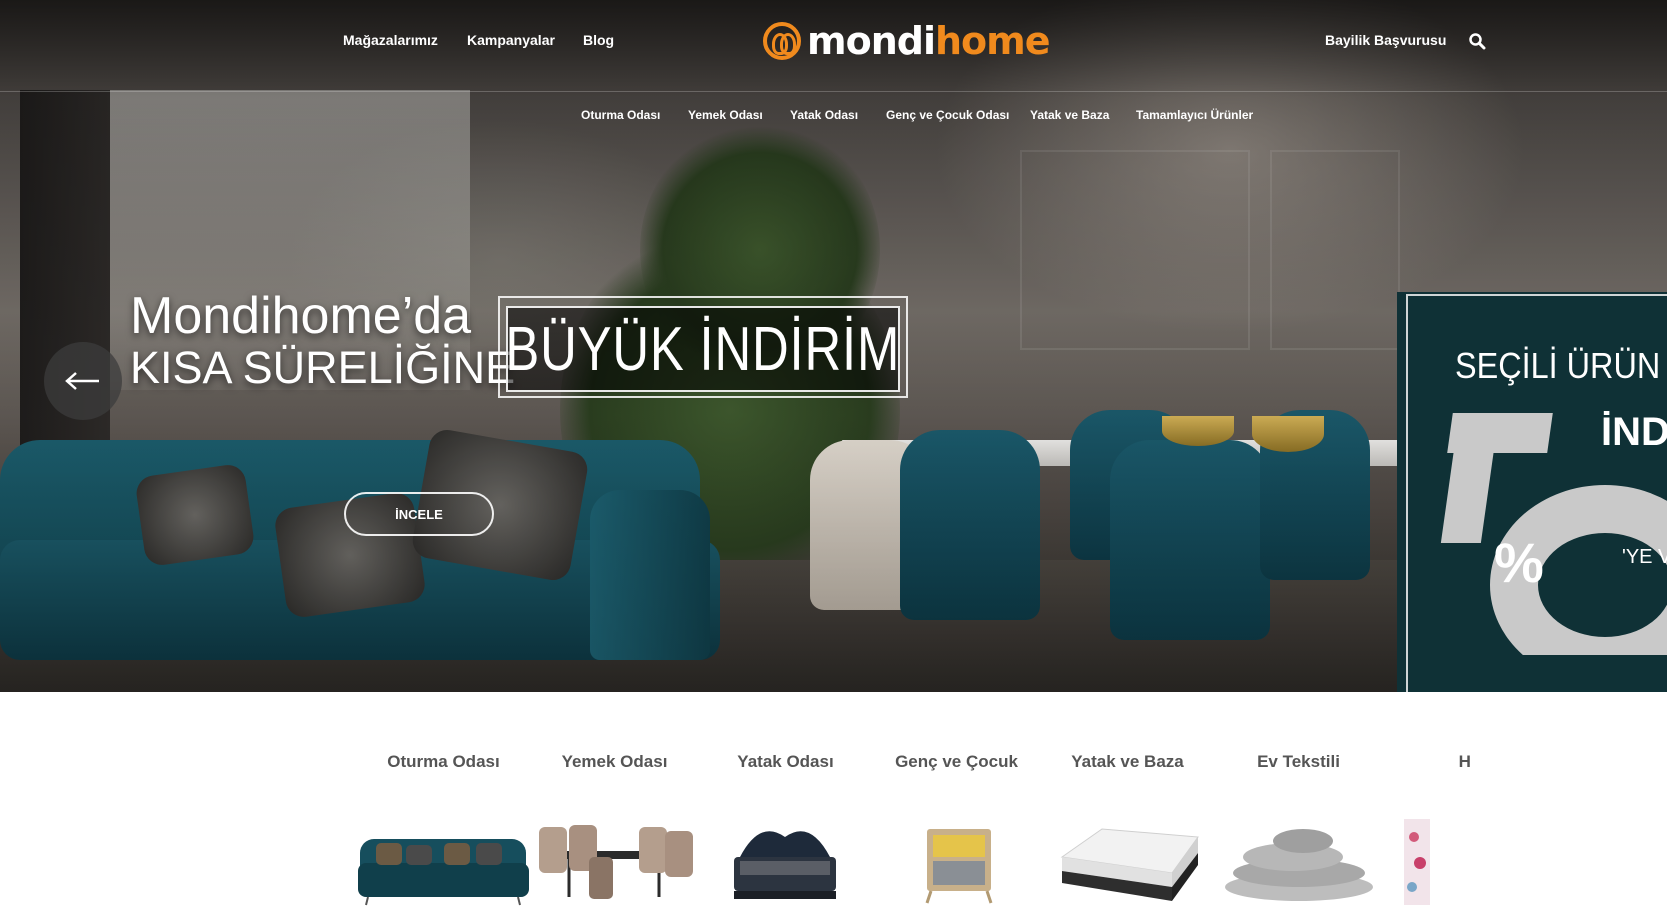  Describe the element at coordinates (1634, 432) in the screenshot. I see `next-slide-ind: İND` at that location.